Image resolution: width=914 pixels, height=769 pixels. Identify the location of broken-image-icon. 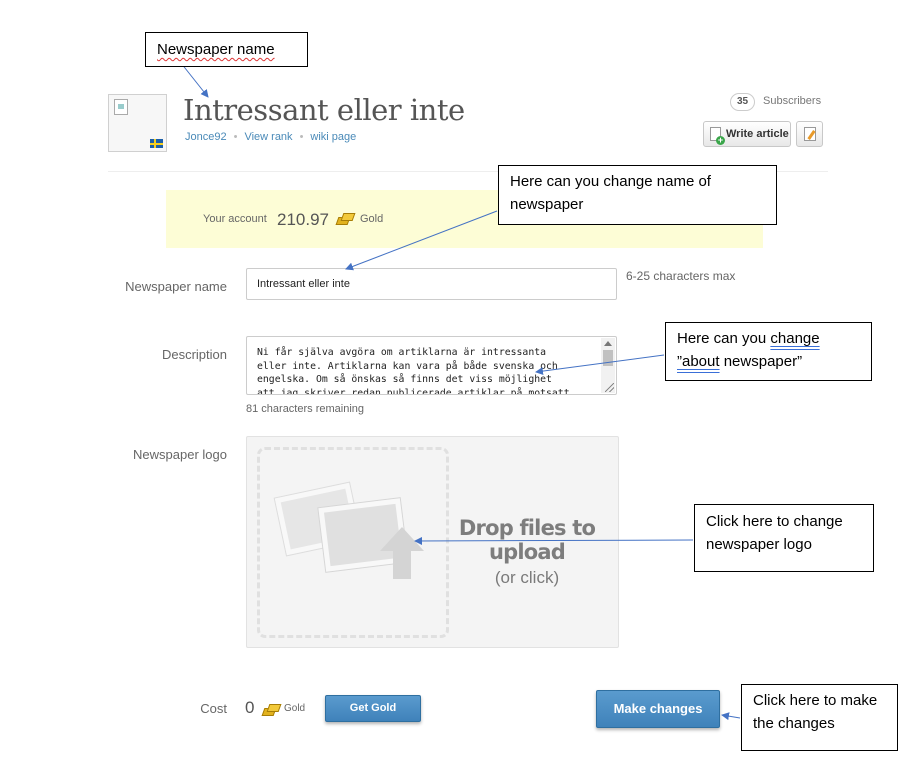
(121, 107).